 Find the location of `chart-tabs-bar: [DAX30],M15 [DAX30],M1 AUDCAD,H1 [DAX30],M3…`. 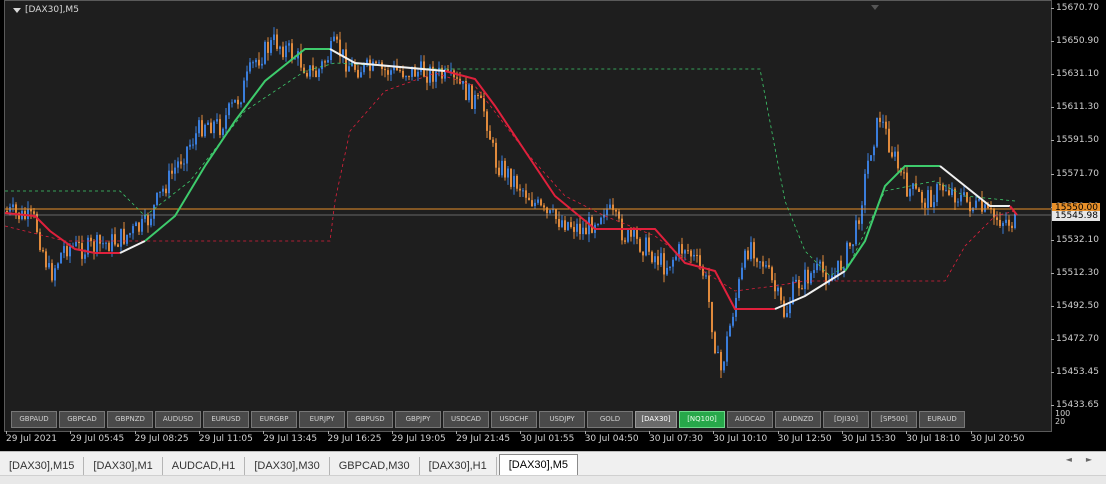

chart-tabs-bar: [DAX30],M15 [DAX30],M1 AUDCAD,H1 [DAX30],M3… is located at coordinates (553, 463).